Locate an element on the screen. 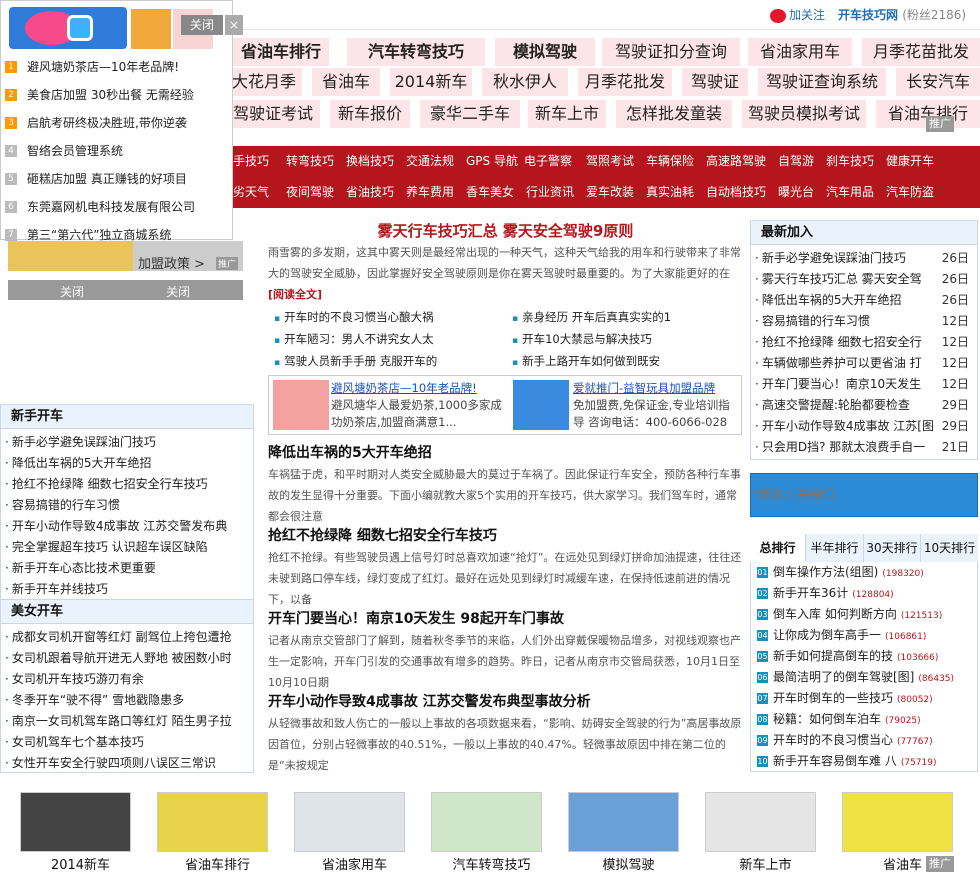 Image resolution: width=980 pixels, height=891 pixels. list-item: 成都女司机开窗等红灯 副驾位上挎包遭抢 is located at coordinates (127, 637).